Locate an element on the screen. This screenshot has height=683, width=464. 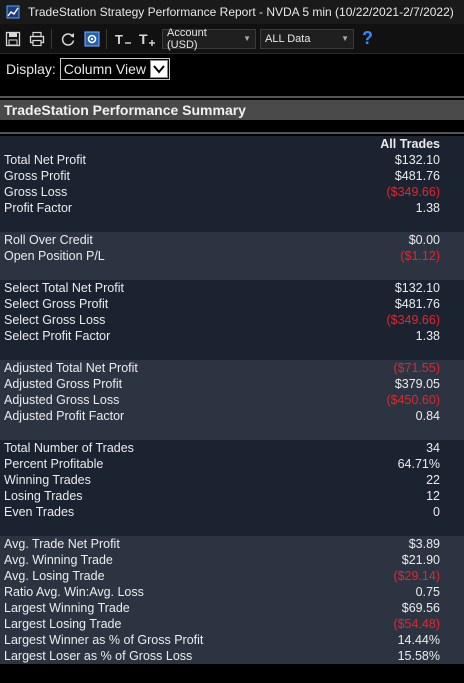
help-button: ? is located at coordinates (367, 38).